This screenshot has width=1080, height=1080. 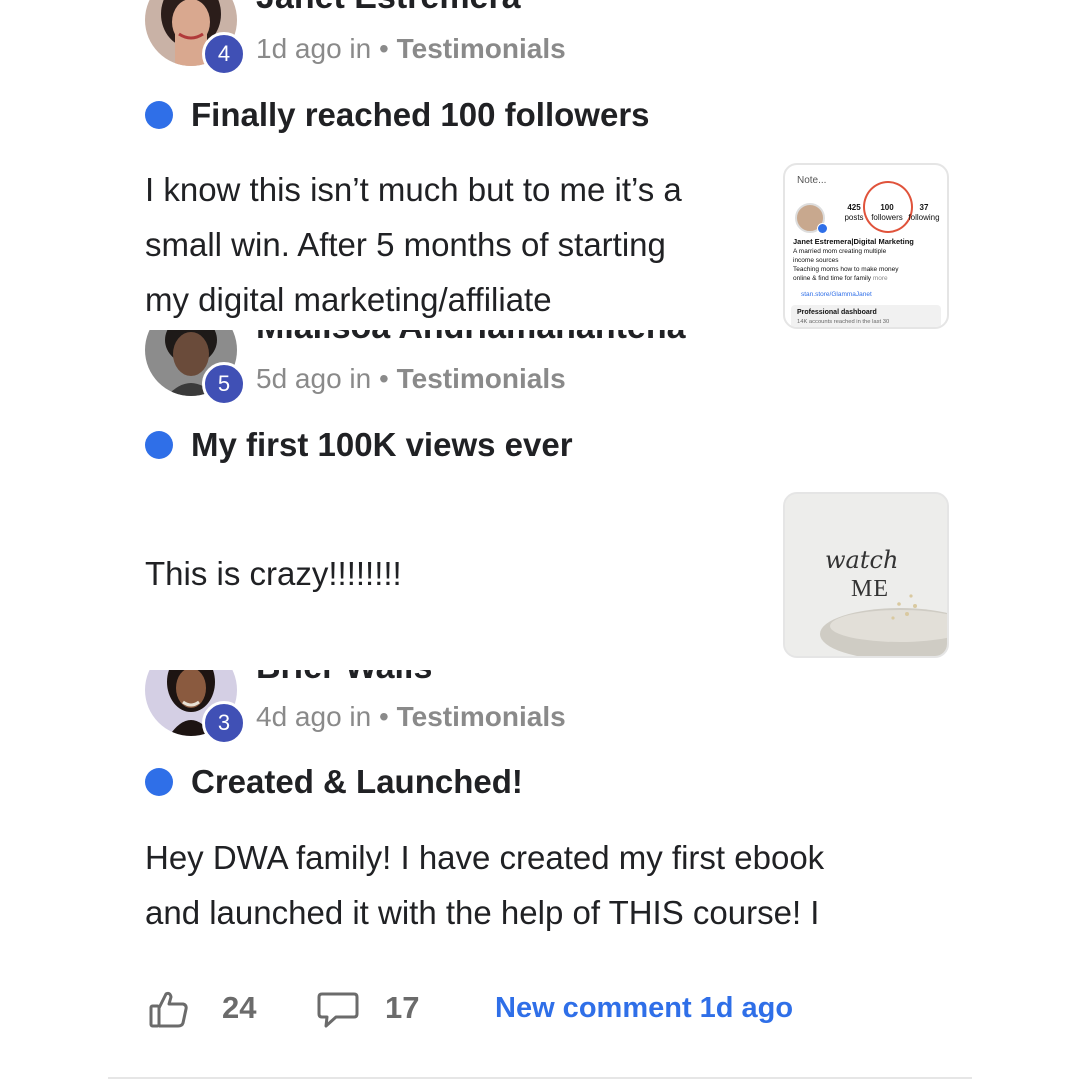 I want to click on like-icon, so click(x=169, y=1011).